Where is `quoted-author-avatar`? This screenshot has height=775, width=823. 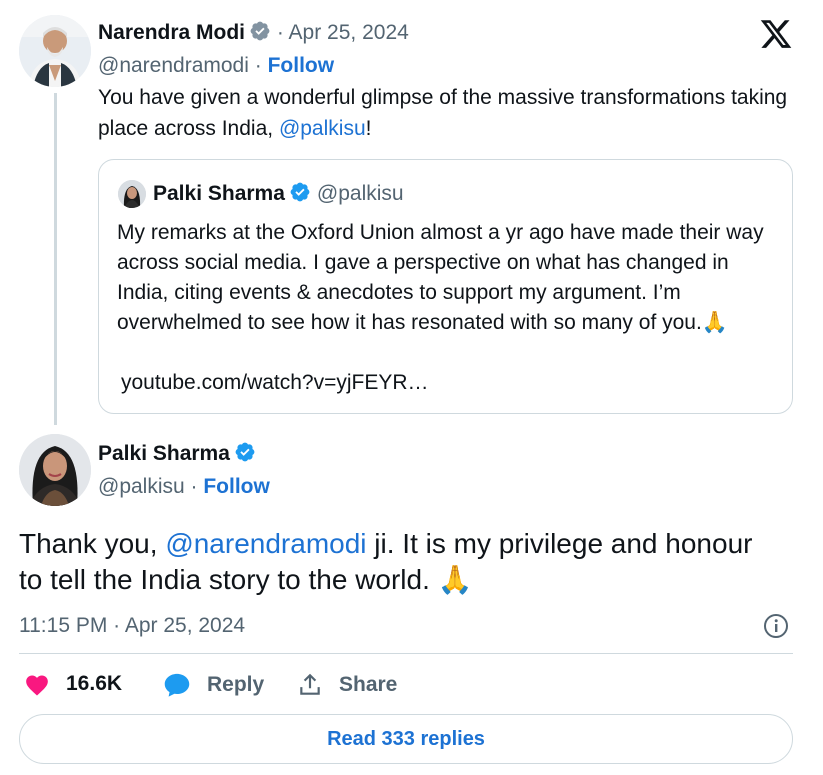
quoted-author-avatar is located at coordinates (132, 194).